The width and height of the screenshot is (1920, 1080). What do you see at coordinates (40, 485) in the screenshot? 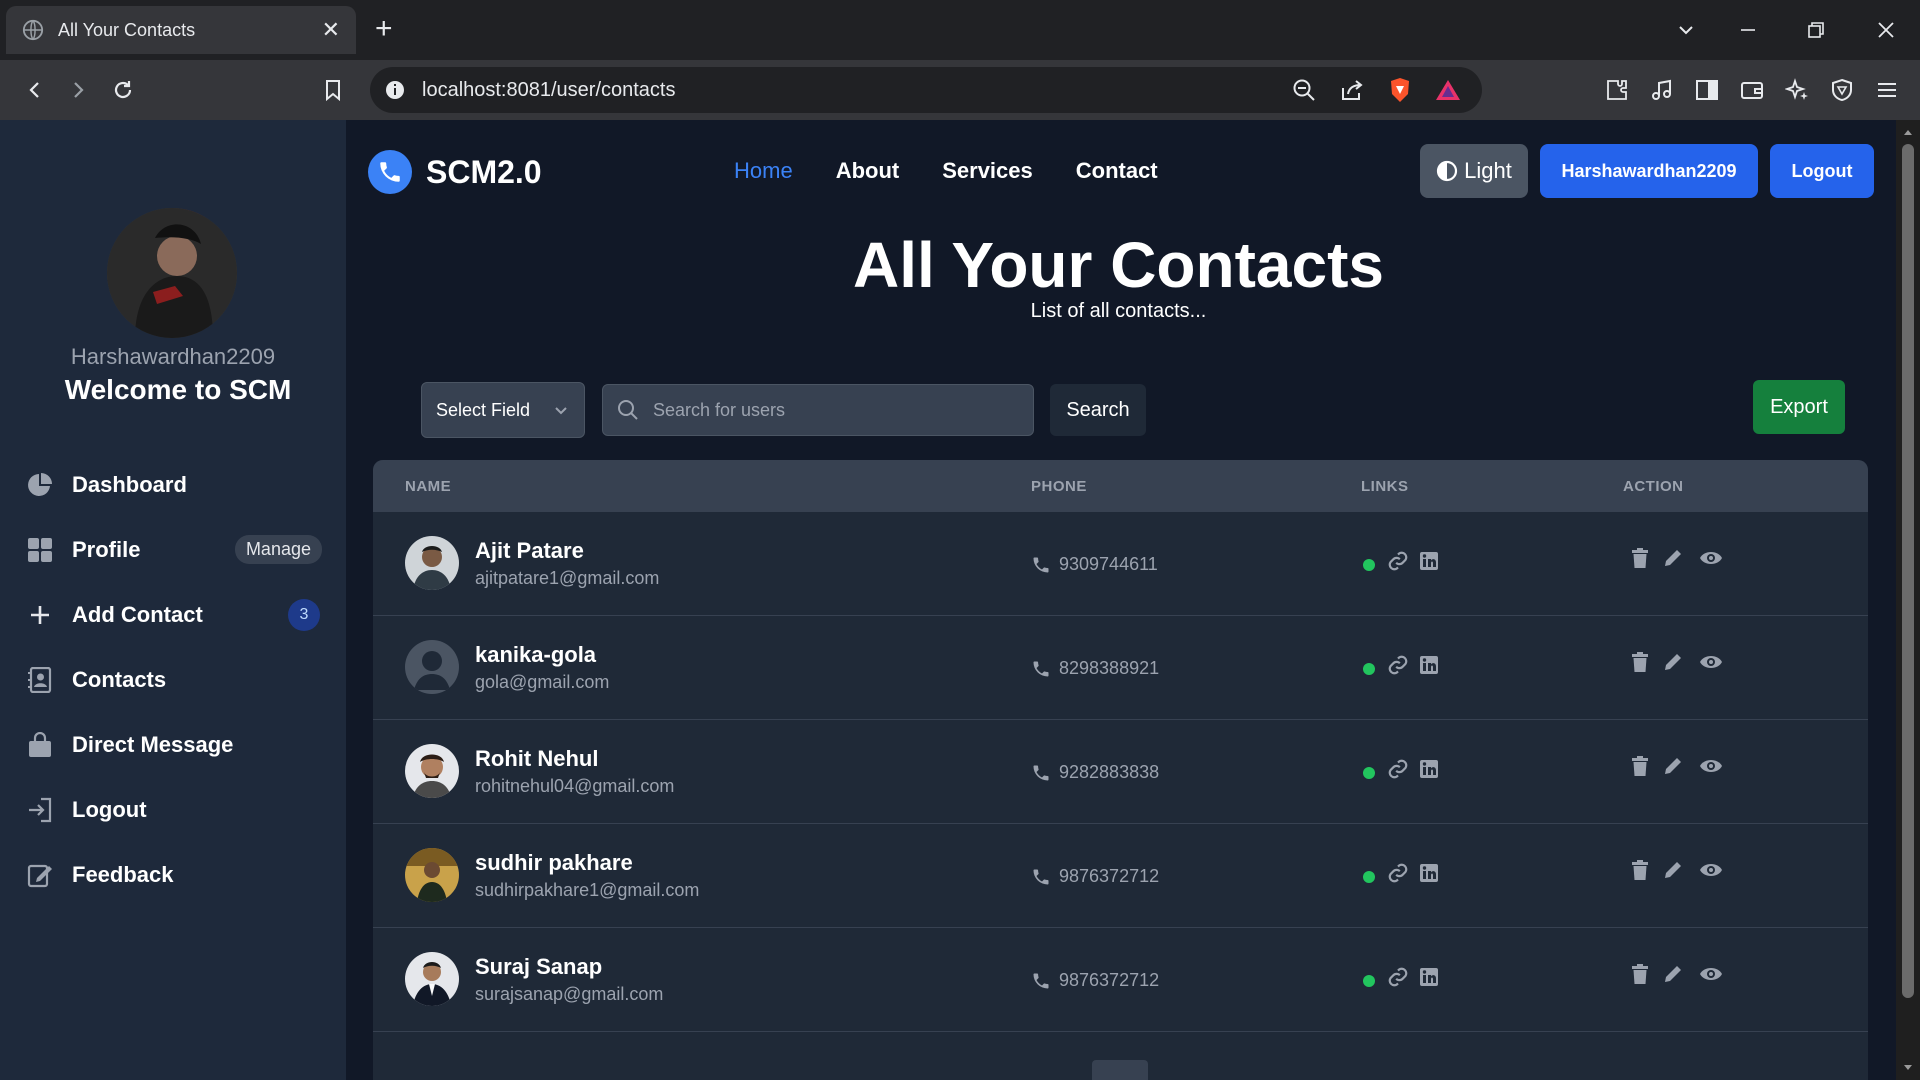
I see `pie-chart-icon` at bounding box center [40, 485].